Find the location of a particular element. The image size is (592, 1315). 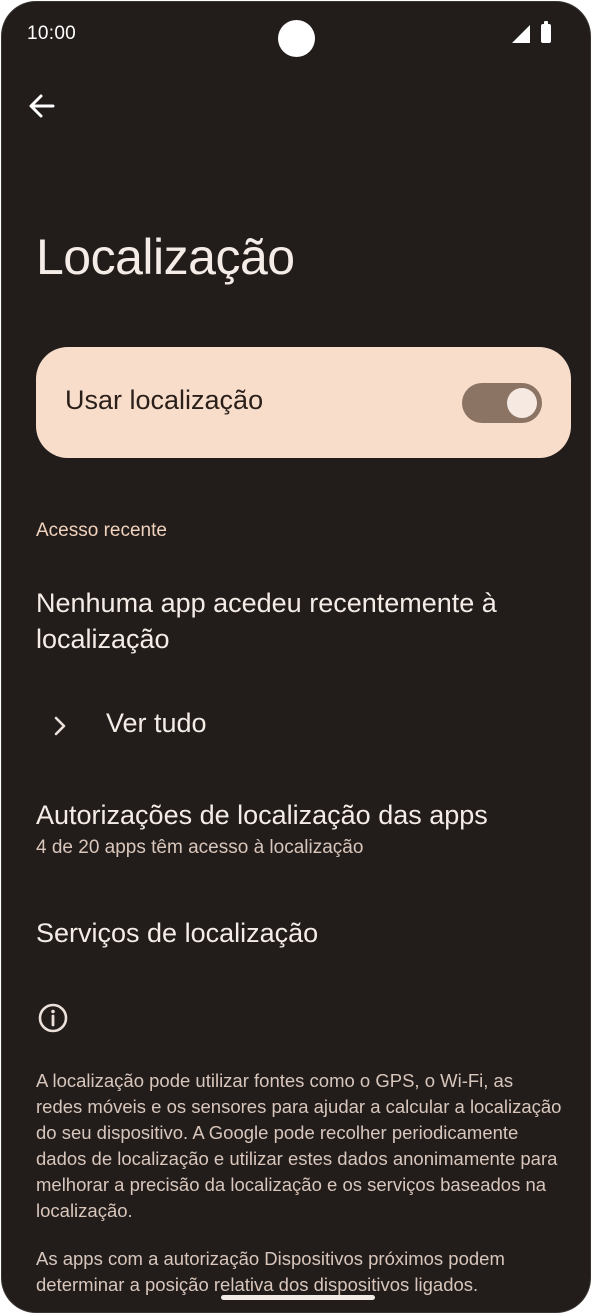

switch-thumb is located at coordinates (522, 403).